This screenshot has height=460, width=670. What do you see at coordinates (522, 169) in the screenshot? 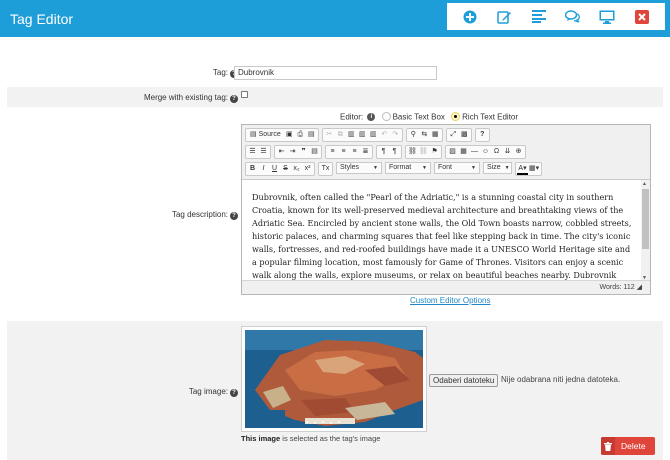
I see `text-color-icon: A▾` at bounding box center [522, 169].